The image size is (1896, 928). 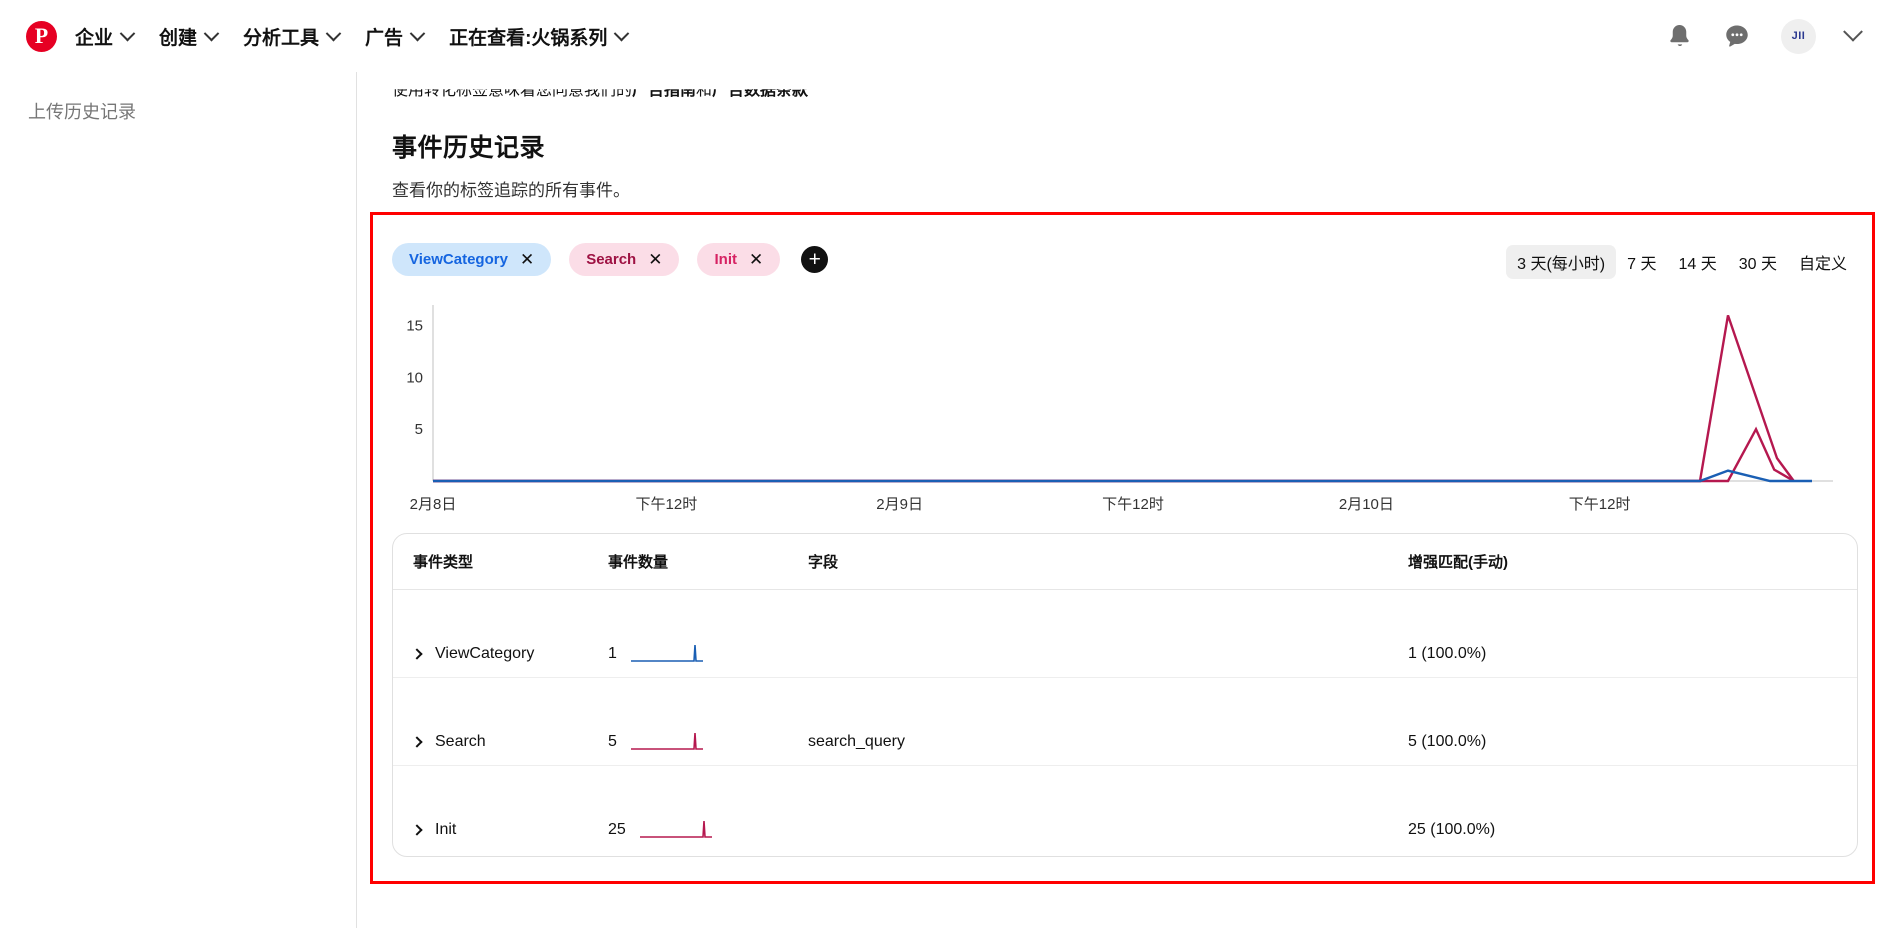 What do you see at coordinates (638, 562) in the screenshot?
I see `table-header-event-count: 事件数量` at bounding box center [638, 562].